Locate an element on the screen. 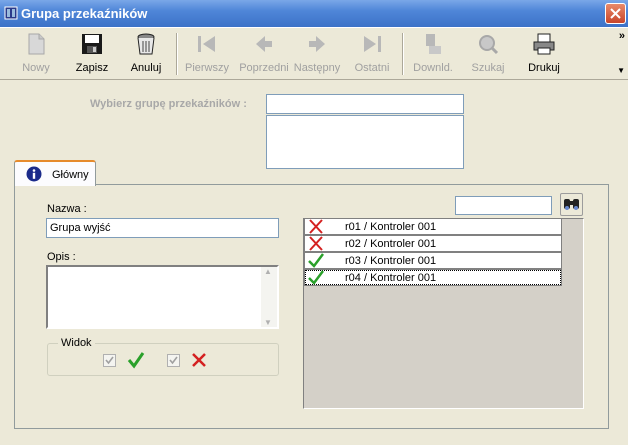 Image resolution: width=628 pixels, height=445 pixels. description-scrollbar: ▲ ▼ is located at coordinates (269, 297).